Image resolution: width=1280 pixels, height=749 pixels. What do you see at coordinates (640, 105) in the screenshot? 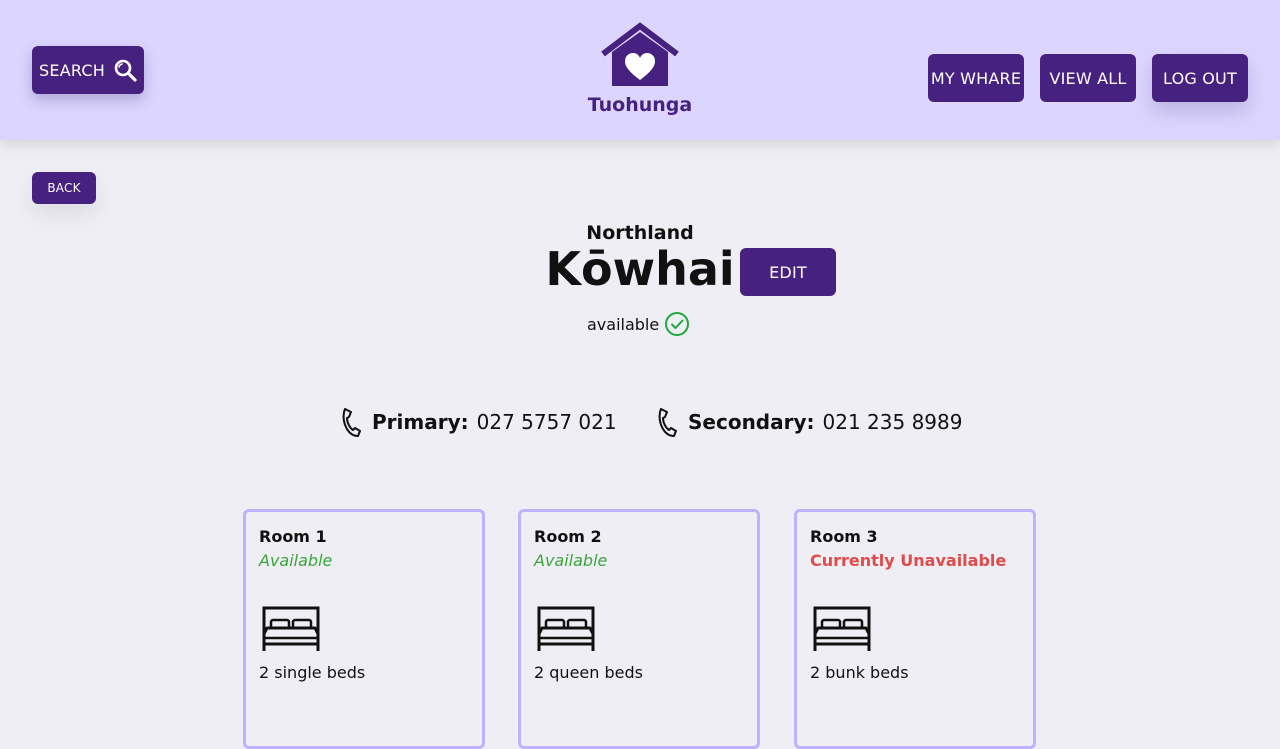
I see `logo-text: Tuohunga` at bounding box center [640, 105].